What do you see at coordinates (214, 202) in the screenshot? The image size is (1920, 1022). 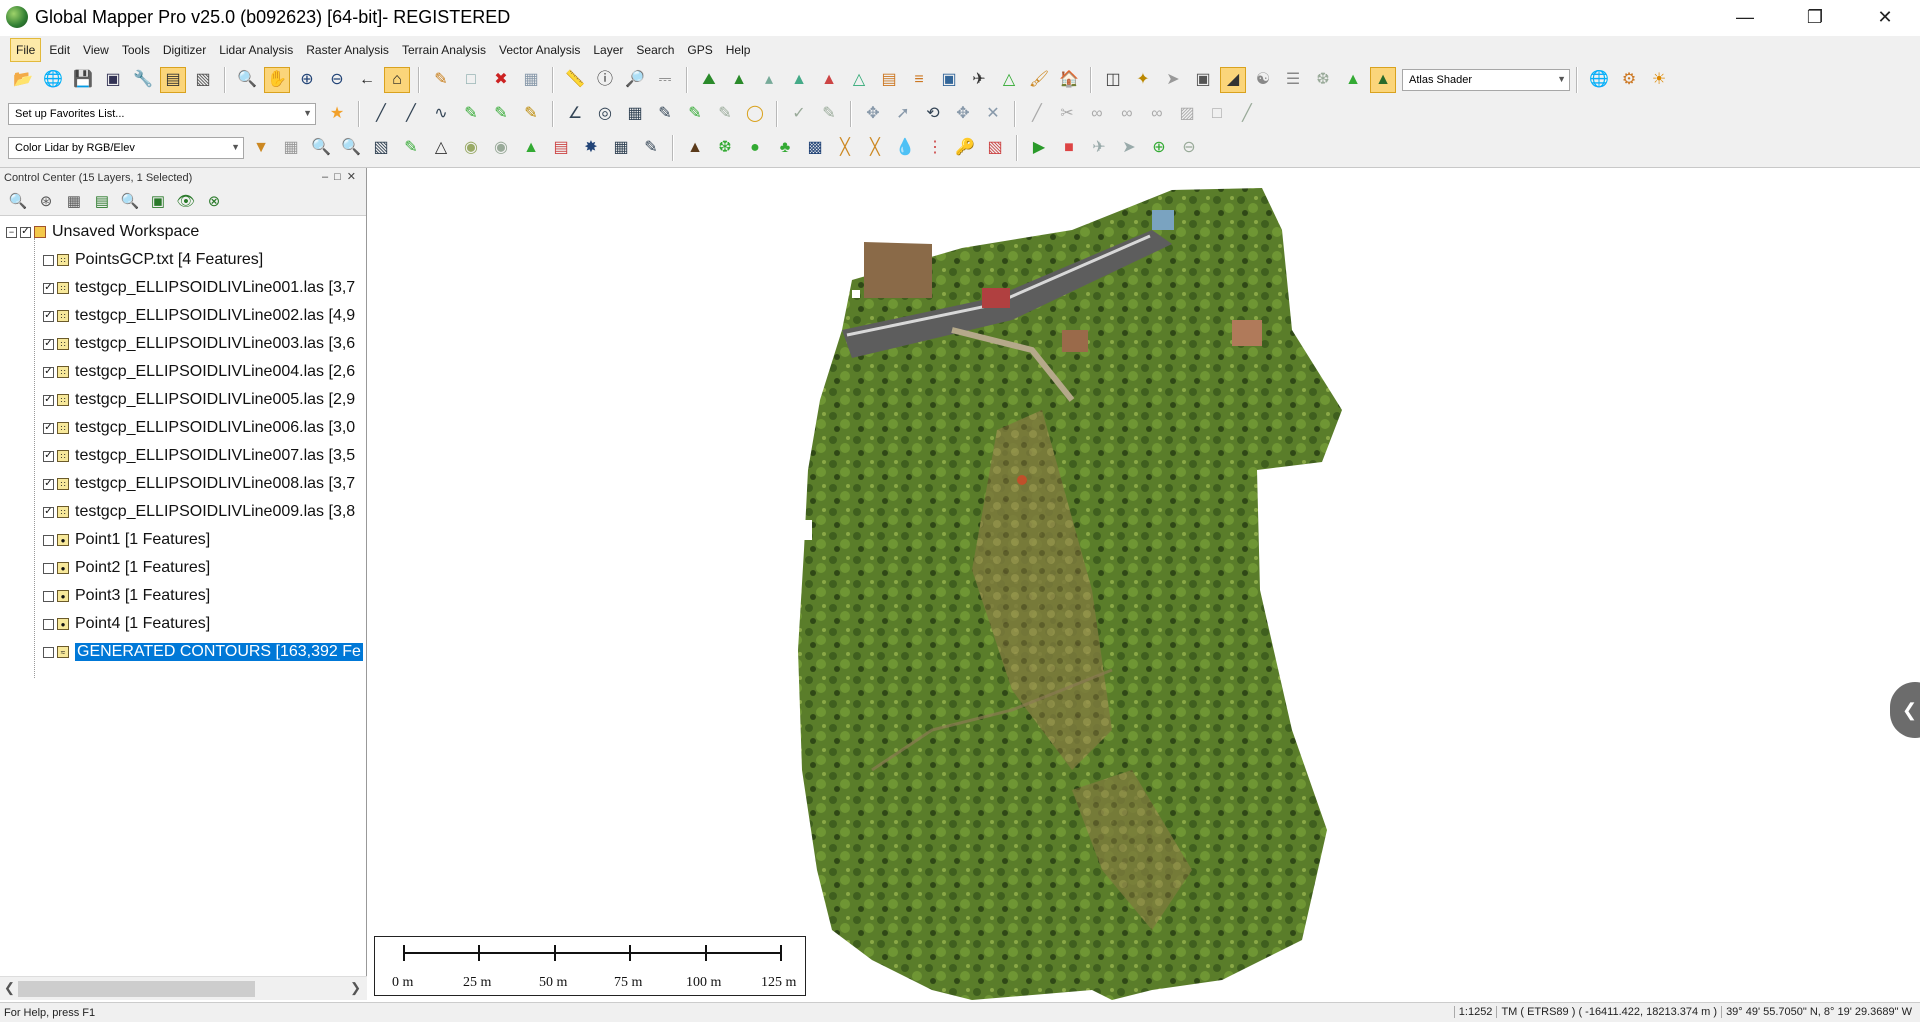 I see `close-layer-icon: ⊗` at bounding box center [214, 202].